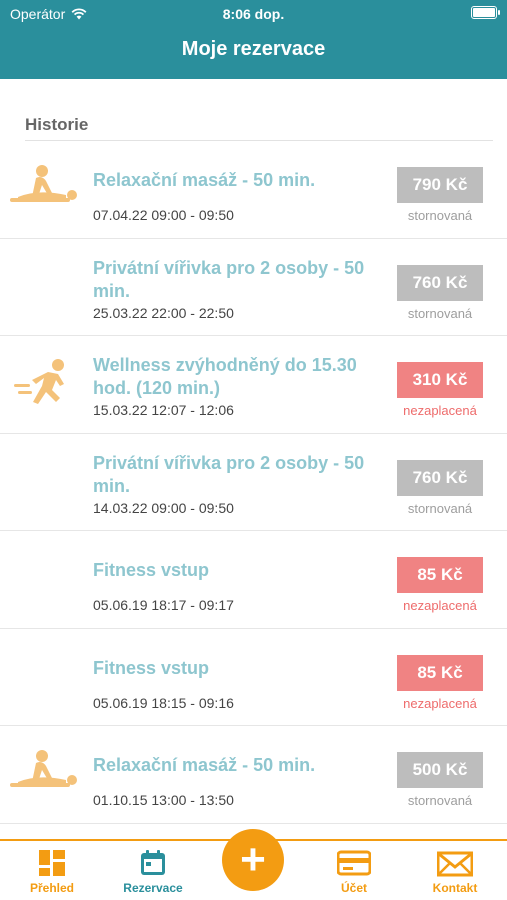 The image size is (507, 900). What do you see at coordinates (440, 380) in the screenshot?
I see `price-badge: 310 Kč` at bounding box center [440, 380].